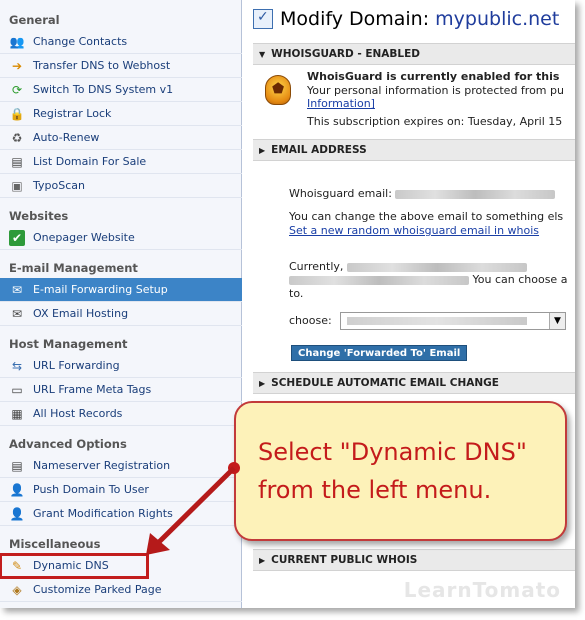  What do you see at coordinates (121, 314) in the screenshot?
I see `sidebar-item-ox-email: ✉ OX Email Hosting` at bounding box center [121, 314].